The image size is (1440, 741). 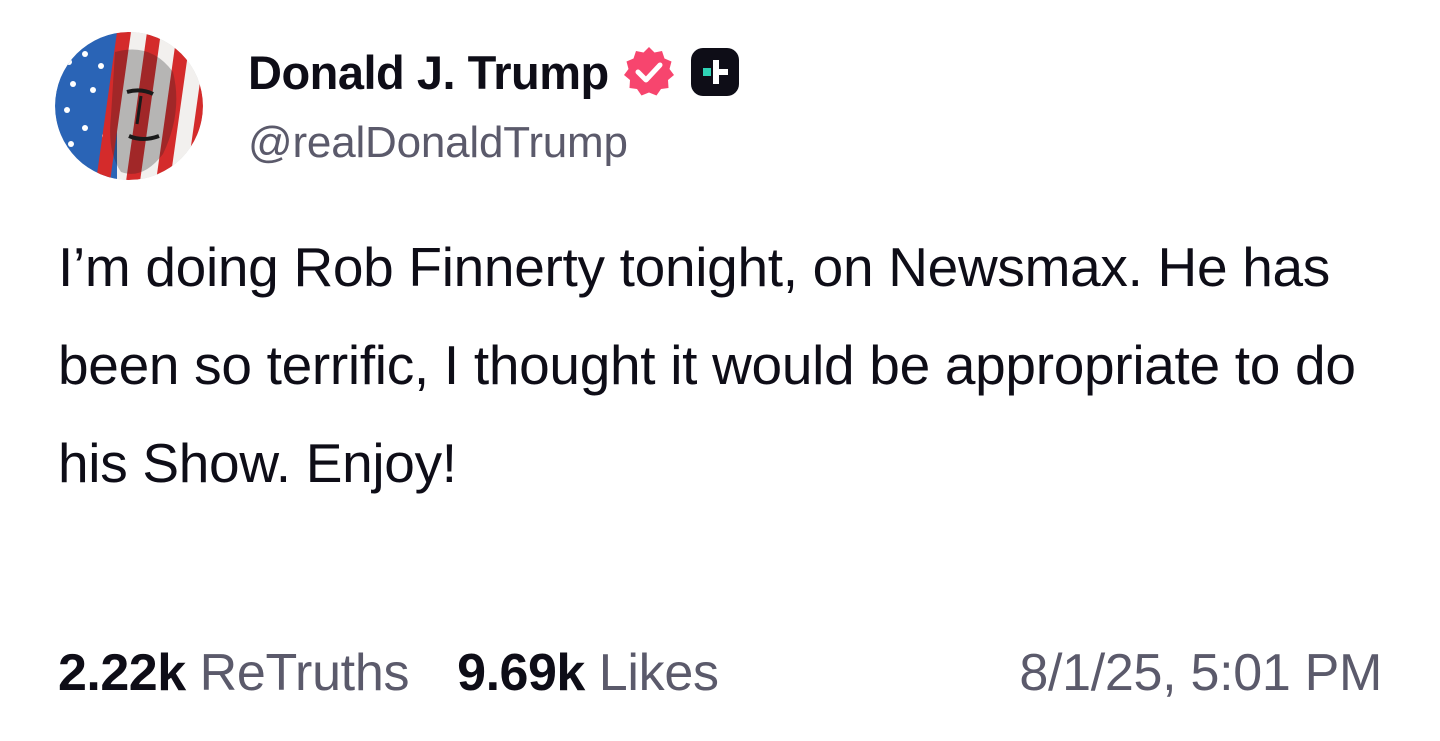 What do you see at coordinates (658, 673) in the screenshot?
I see `likes-label: Likes` at bounding box center [658, 673].